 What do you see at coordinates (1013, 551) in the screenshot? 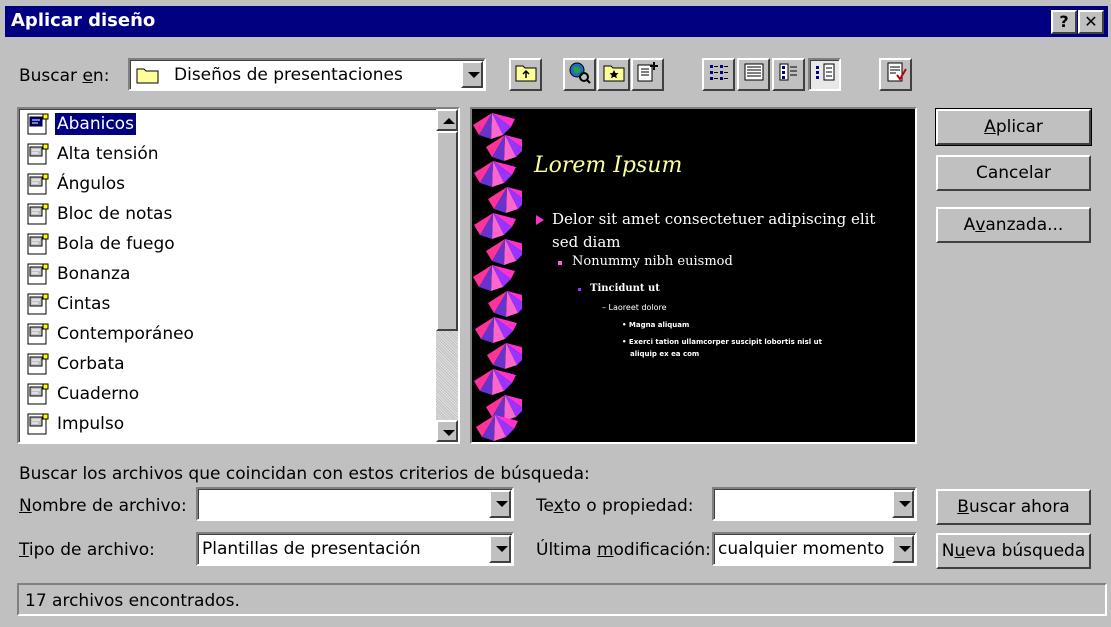
I see `new-search-button: Nu eva búsqueda` at bounding box center [1013, 551].